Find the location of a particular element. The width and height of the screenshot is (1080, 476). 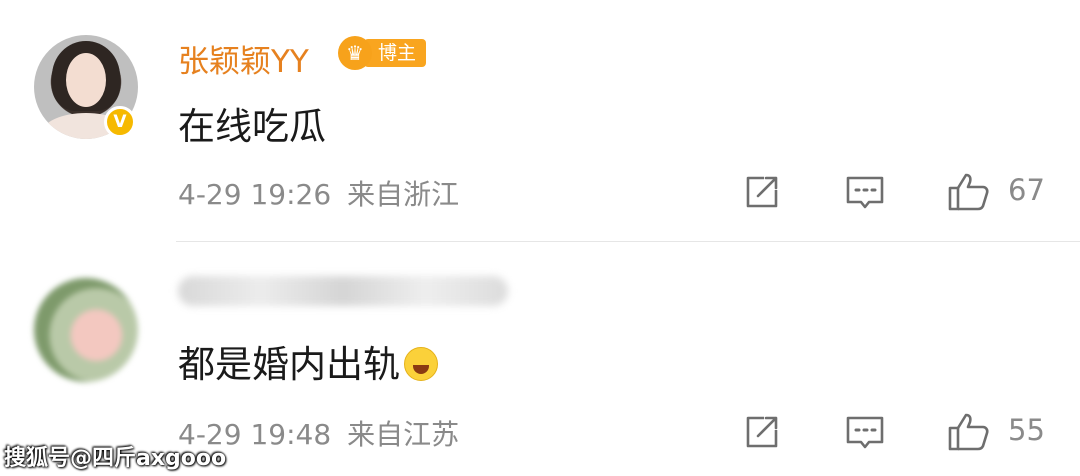

comment-meta: 4-29 19:26 来自浙江 is located at coordinates (318, 193).